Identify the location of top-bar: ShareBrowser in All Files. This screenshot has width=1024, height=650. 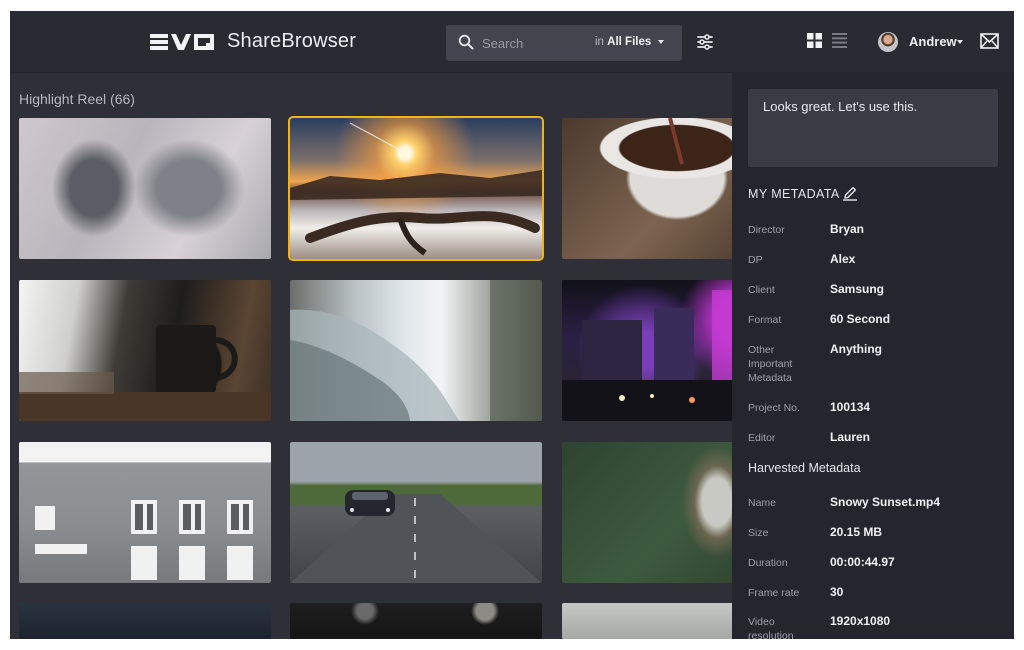
(512, 42).